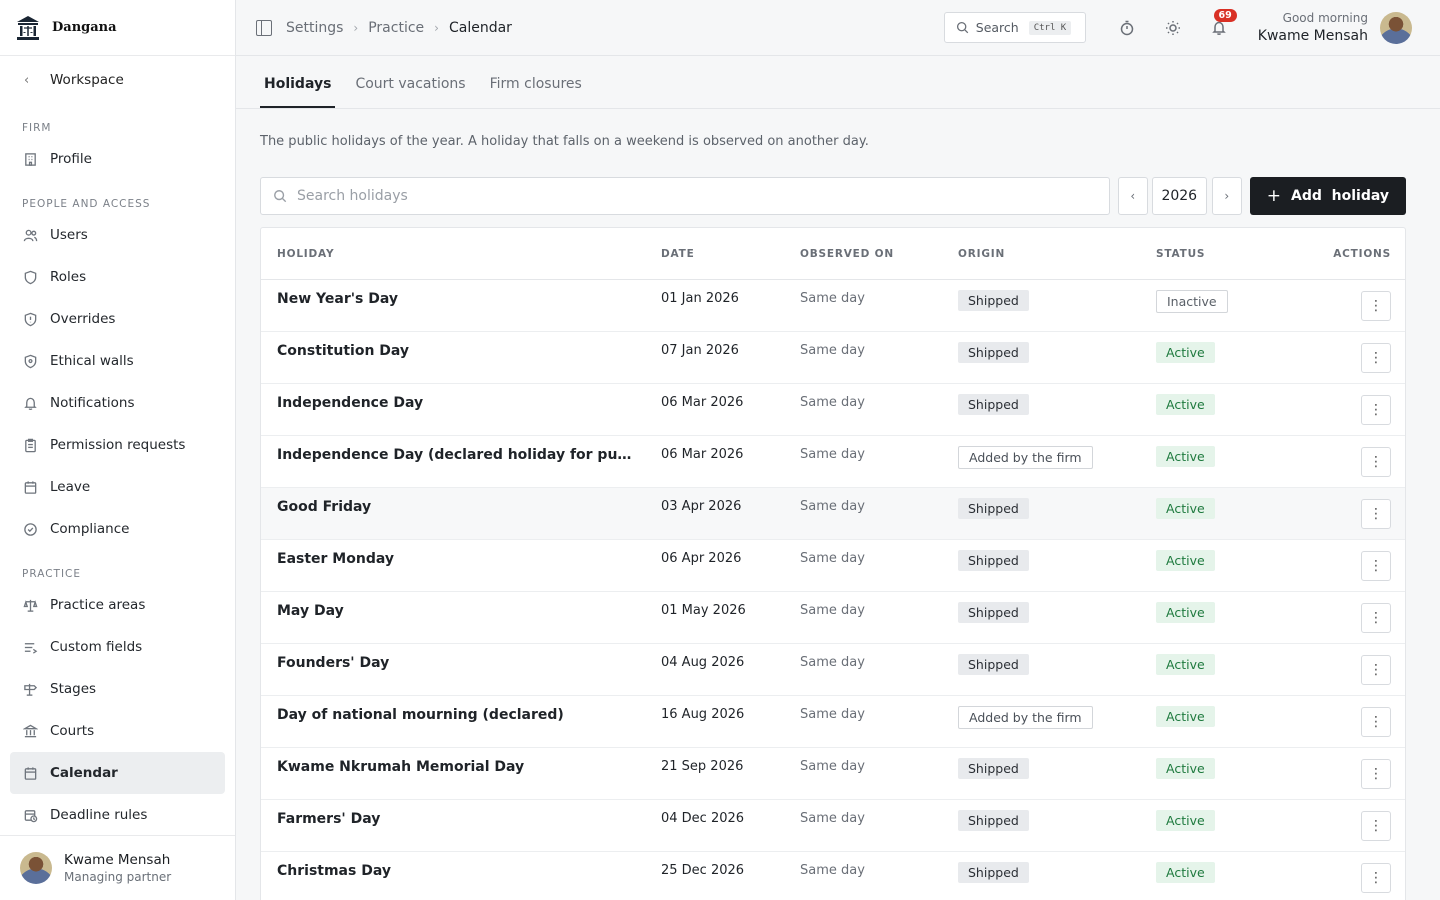 The height and width of the screenshot is (900, 1440). What do you see at coordinates (314, 28) in the screenshot?
I see `breadcrumb-settings: Settings` at bounding box center [314, 28].